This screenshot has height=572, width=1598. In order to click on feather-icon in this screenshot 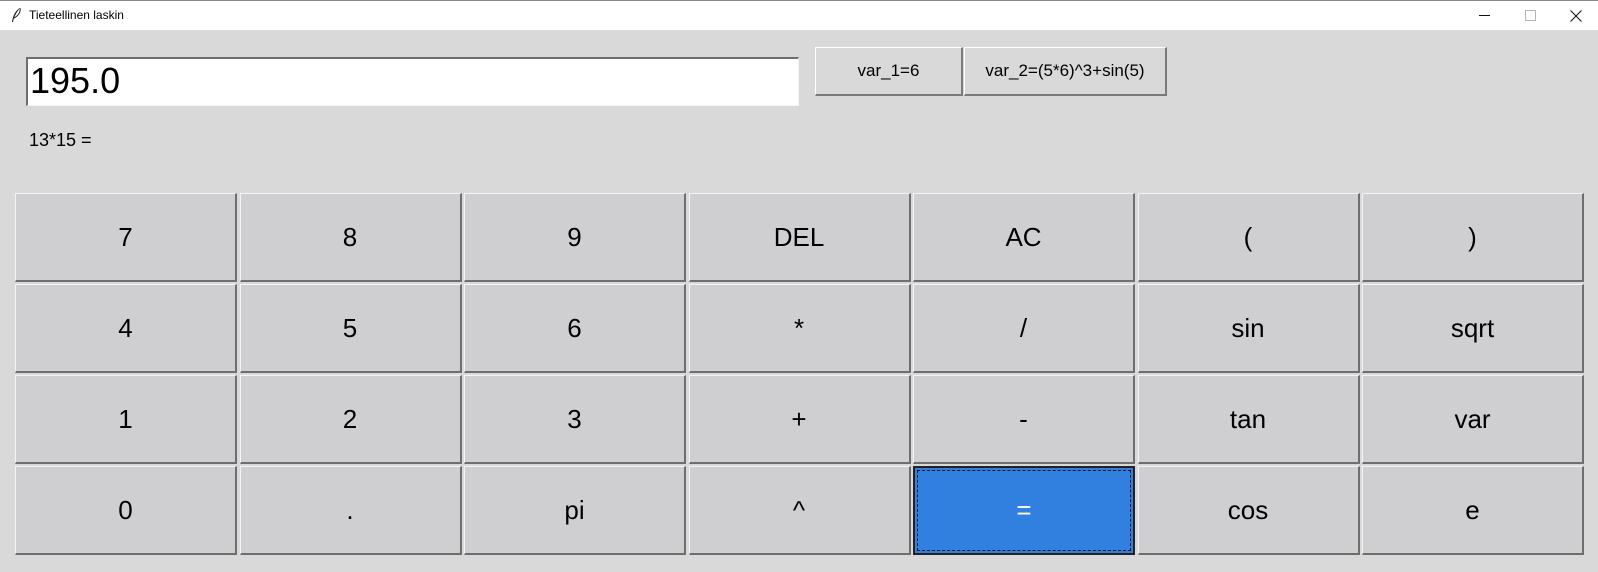, I will do `click(16, 14)`.